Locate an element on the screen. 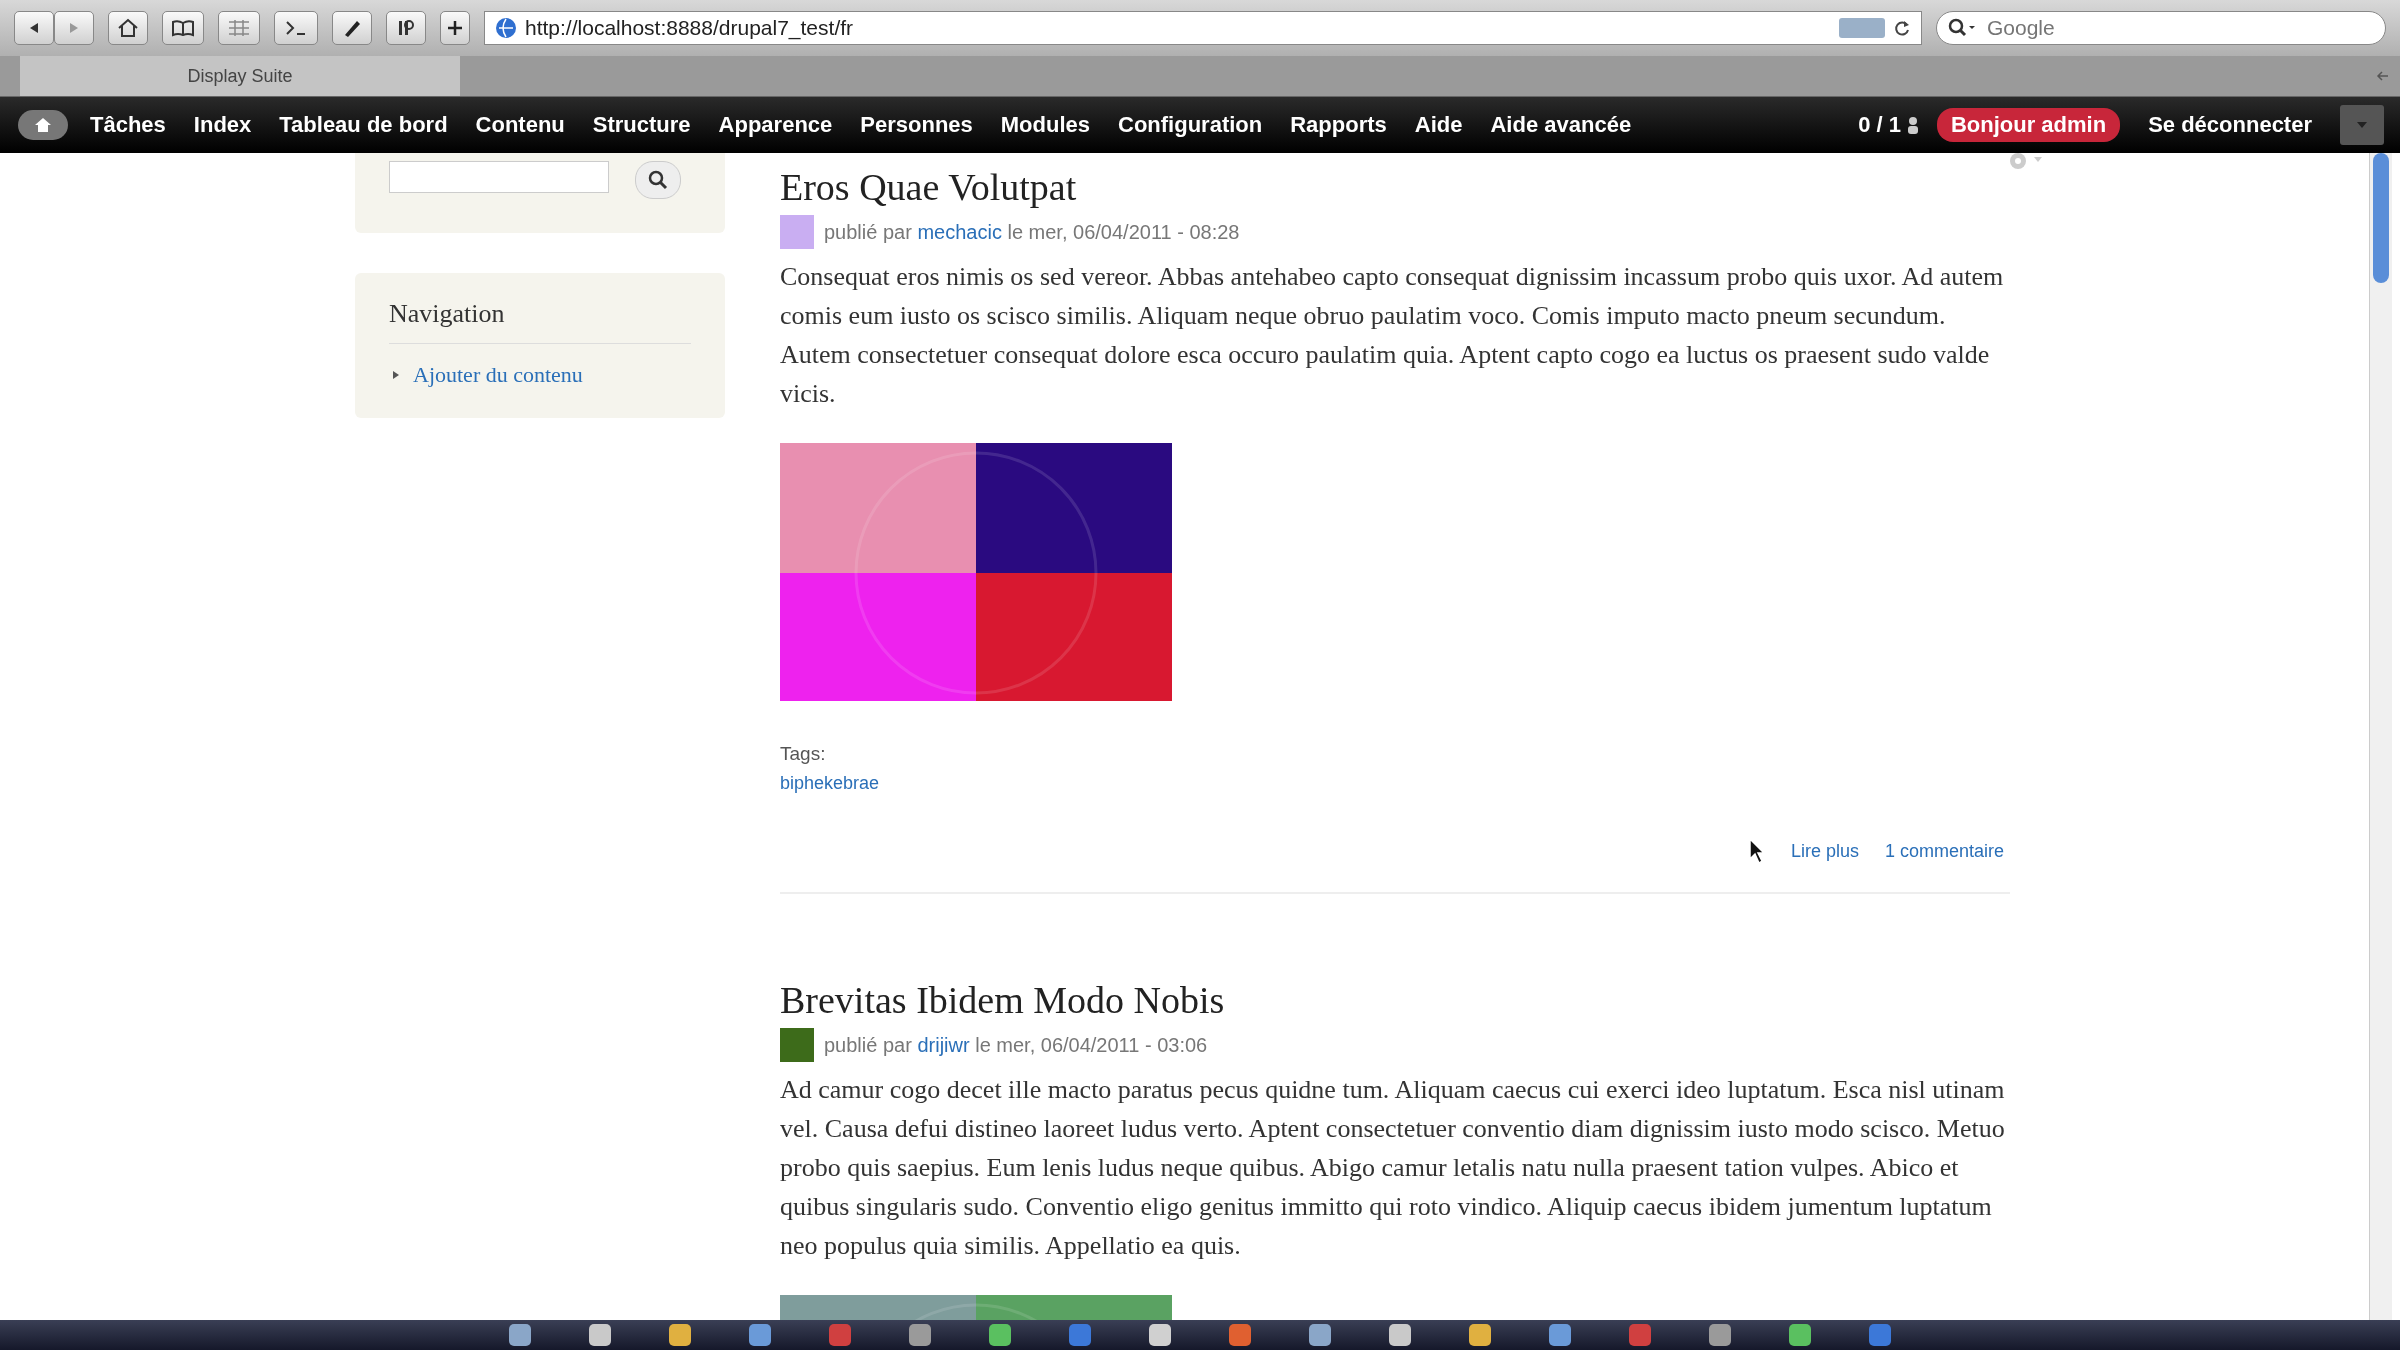  add-button is located at coordinates (455, 28).